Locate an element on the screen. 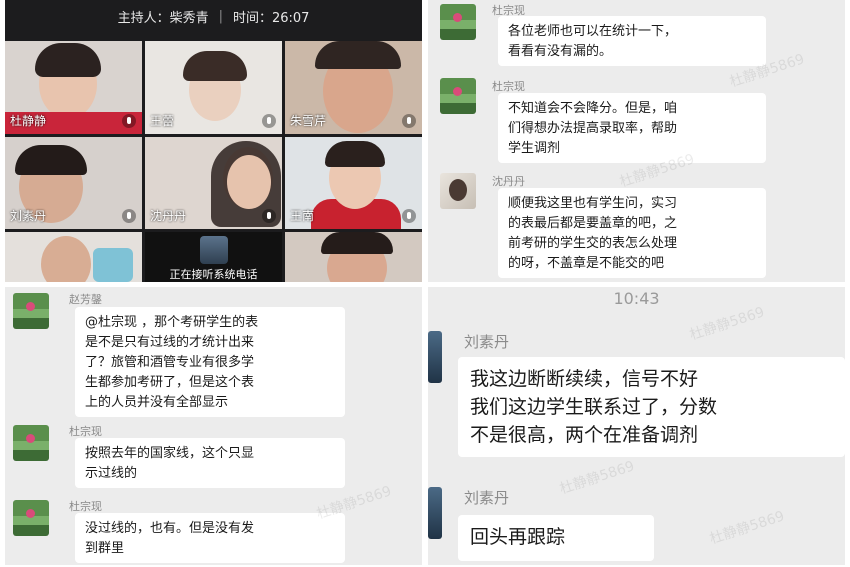  video-tile: 王南 is located at coordinates (353, 183).